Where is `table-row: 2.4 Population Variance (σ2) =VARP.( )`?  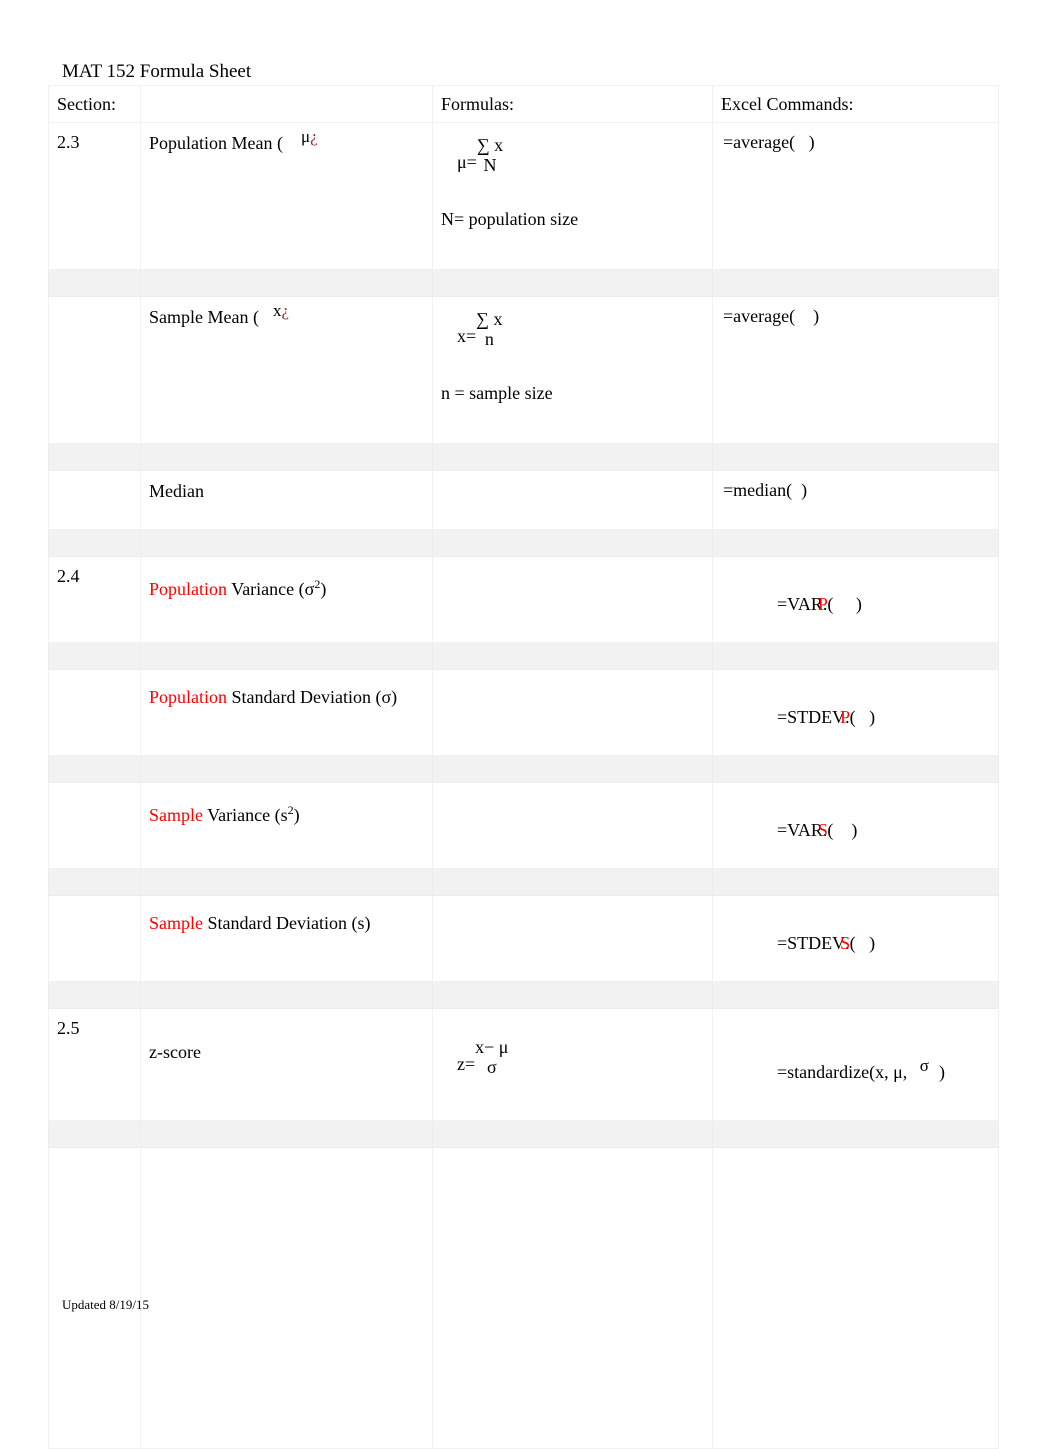
table-row: 2.4 Population Variance (σ2) =VARP.( ) is located at coordinates (523, 599).